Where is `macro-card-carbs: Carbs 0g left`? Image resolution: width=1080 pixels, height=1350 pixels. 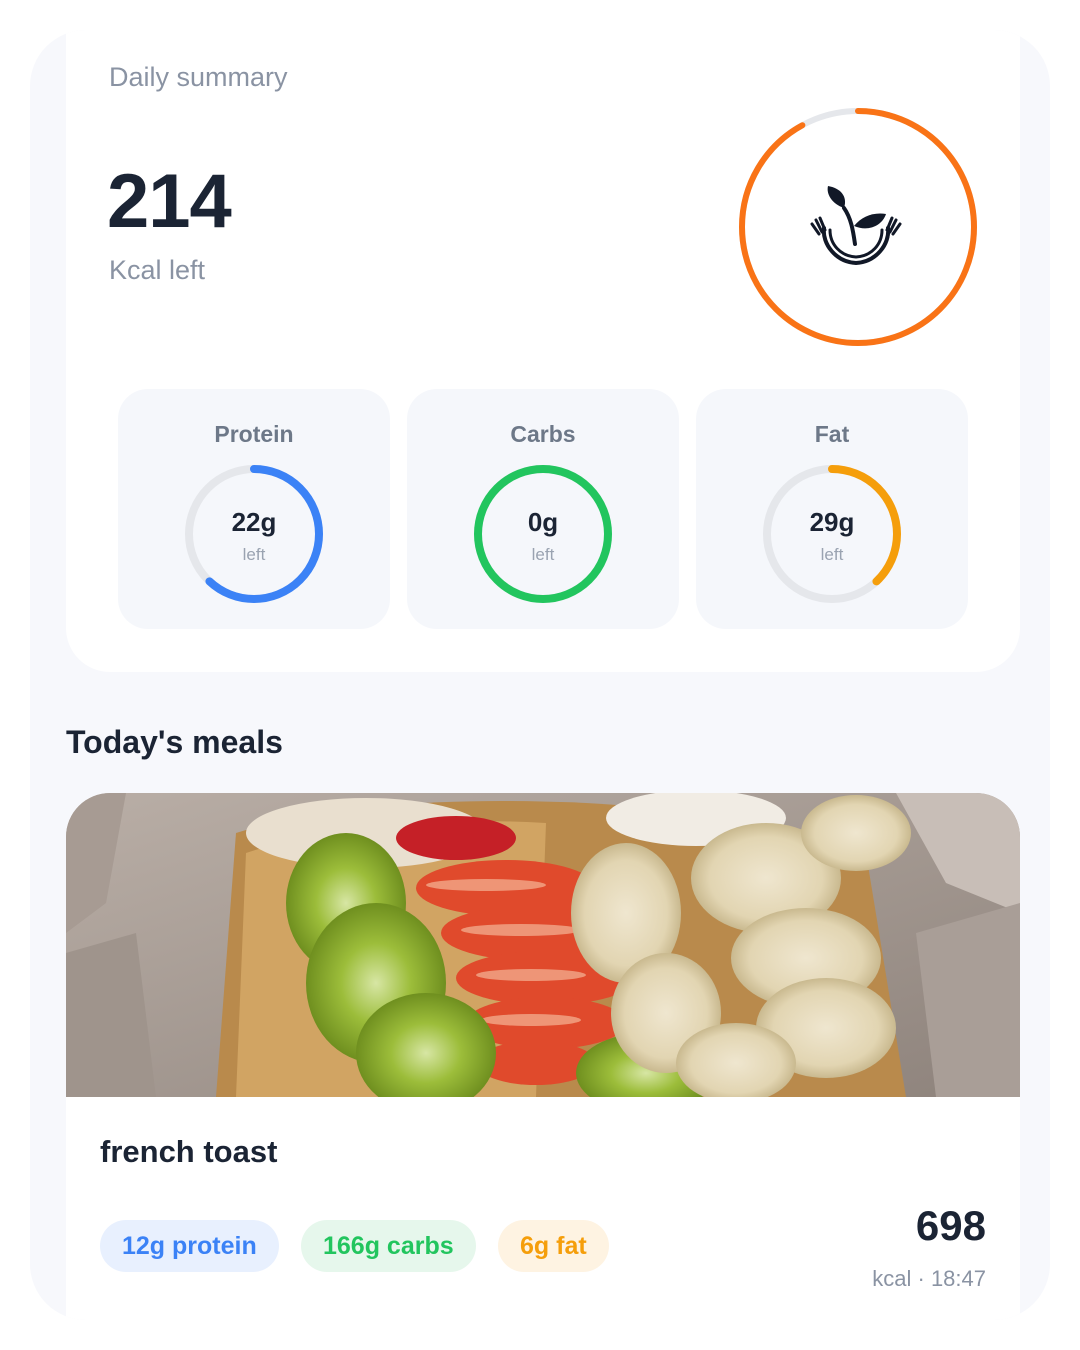
macro-card-carbs: Carbs 0g left is located at coordinates (543, 509).